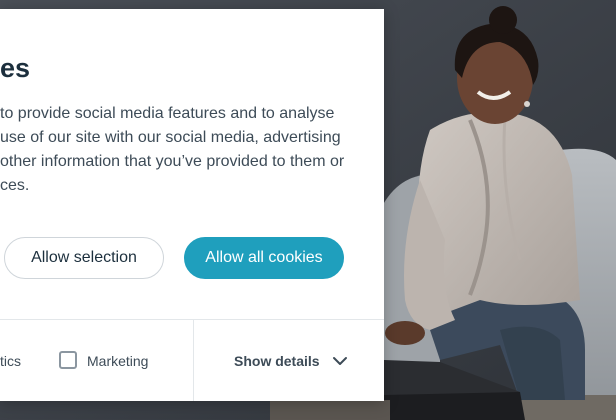 The width and height of the screenshot is (616, 420). I want to click on show-details-toggle: Show details, so click(291, 361).